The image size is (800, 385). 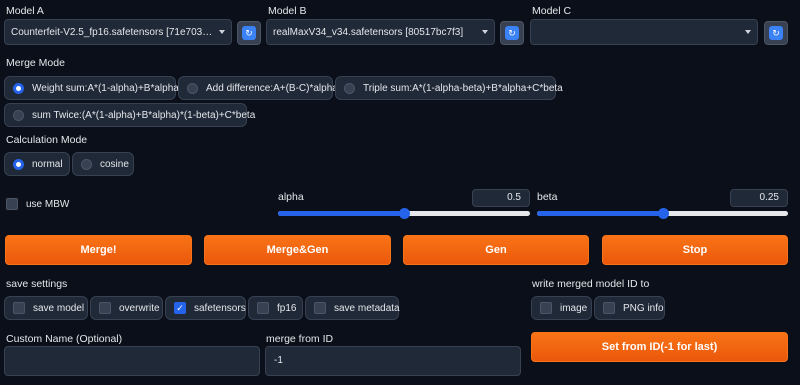 I want to click on png-info-checkbox, so click(x=609, y=308).